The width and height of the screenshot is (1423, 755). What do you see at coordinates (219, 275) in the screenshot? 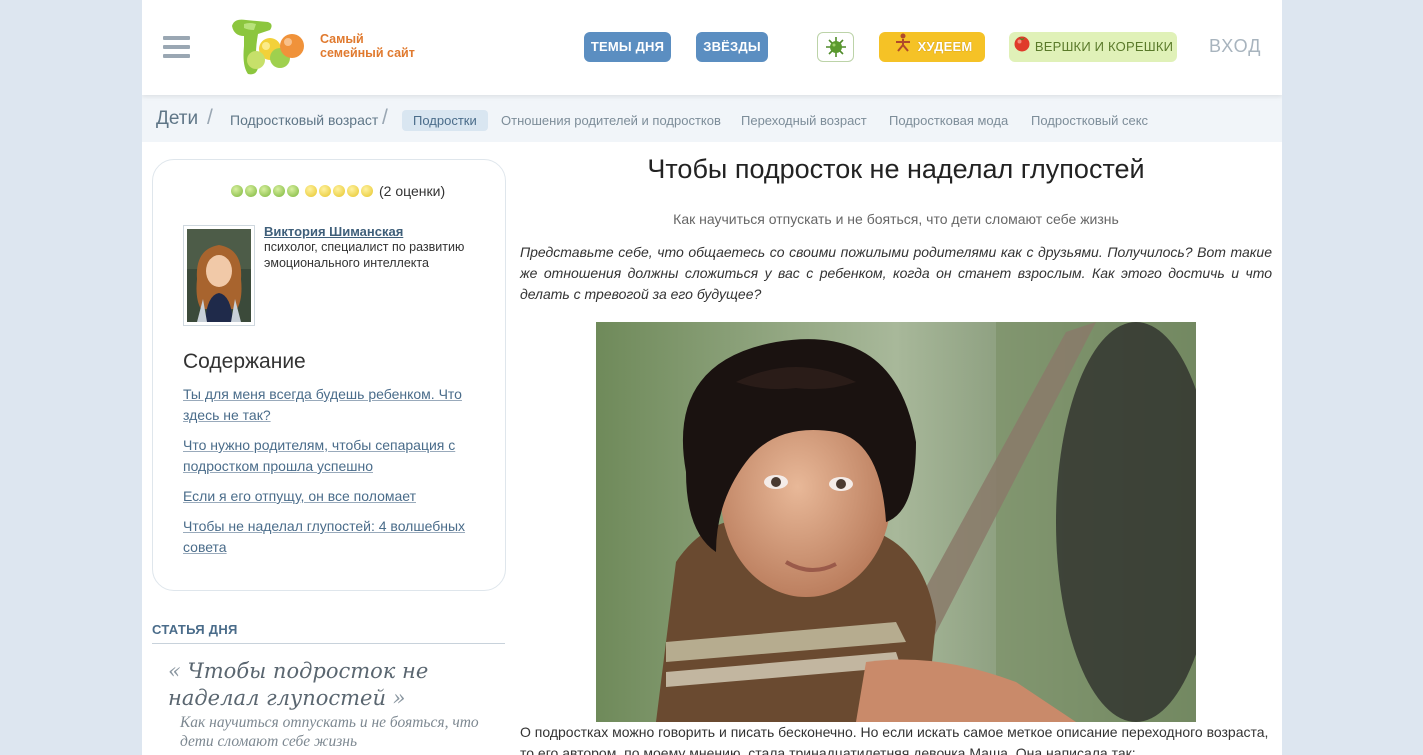
I see `author-avatar` at bounding box center [219, 275].